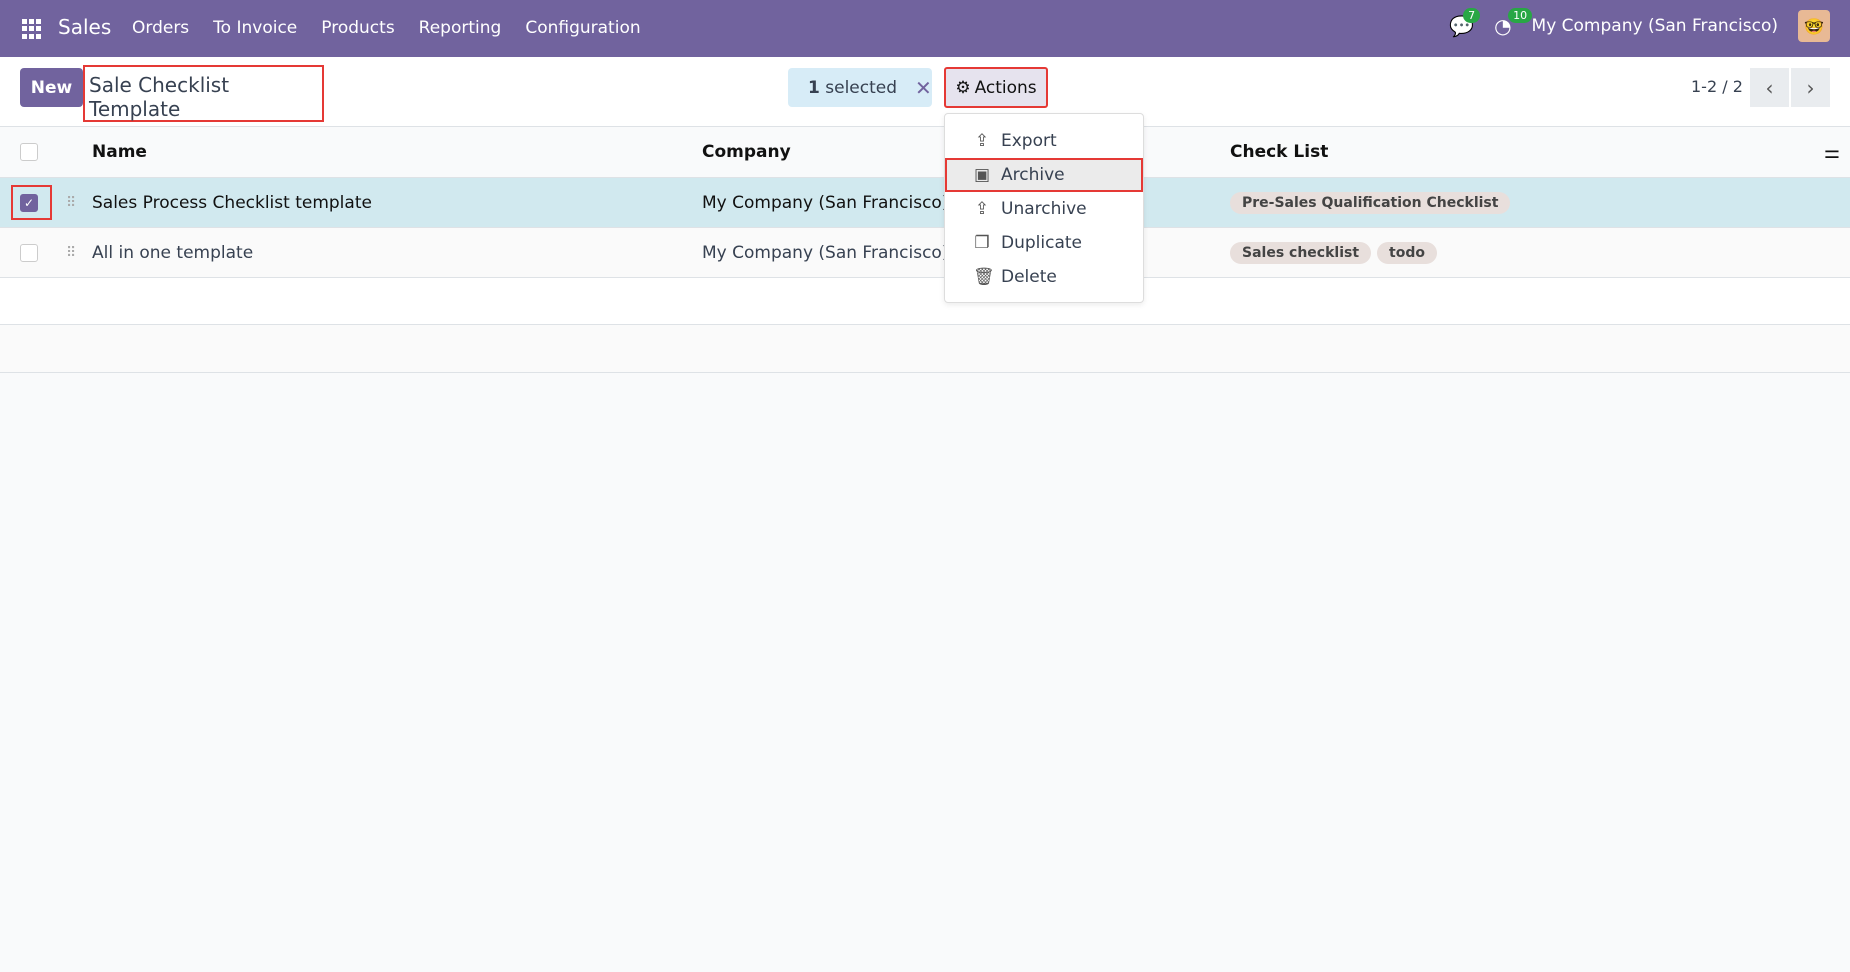 The image size is (1850, 972). I want to click on action-label: Export, so click(1029, 141).